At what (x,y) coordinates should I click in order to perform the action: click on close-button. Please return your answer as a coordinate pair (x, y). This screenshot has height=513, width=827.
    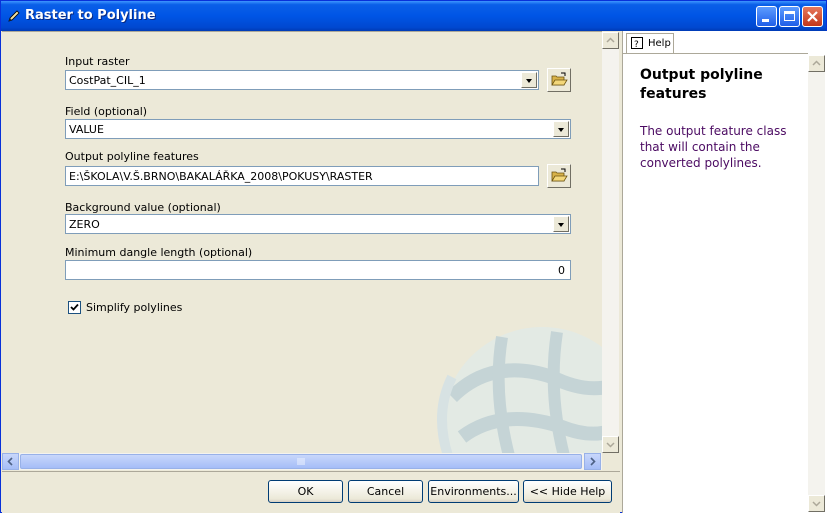
    Looking at the image, I should click on (812, 16).